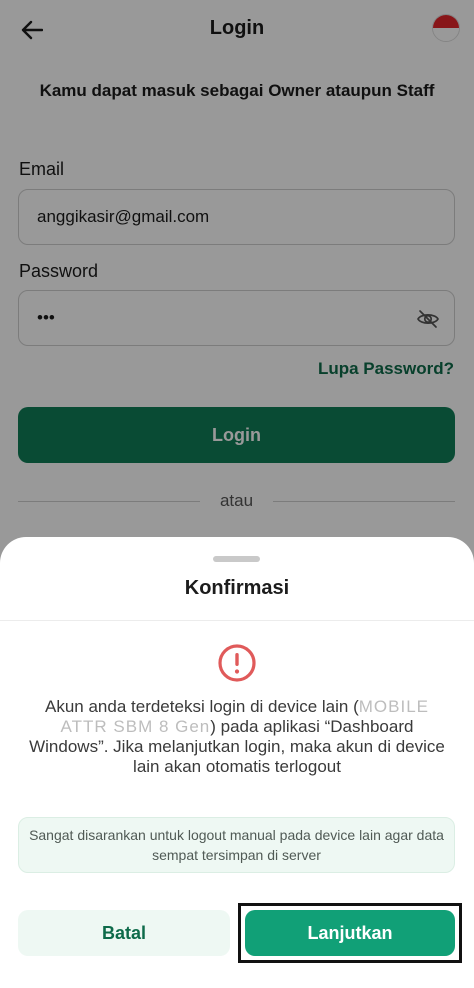 Image resolution: width=474 pixels, height=988 pixels. I want to click on sheet-drag-handle, so click(236, 559).